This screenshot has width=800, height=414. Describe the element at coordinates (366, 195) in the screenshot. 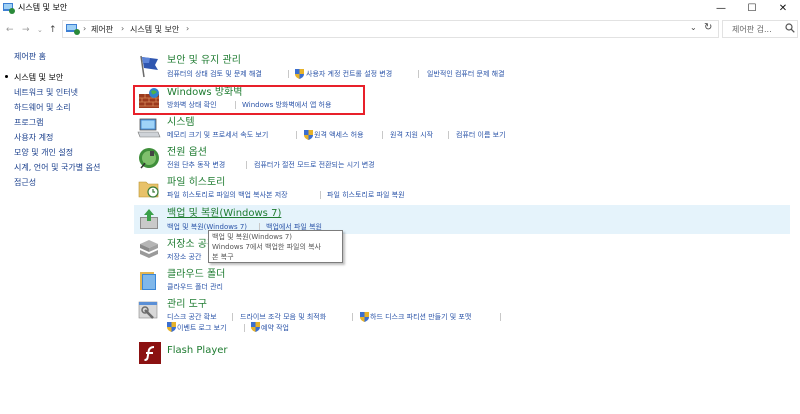

I see `link-file-history-restore: 파일 히스토리로 파일 복원` at that location.